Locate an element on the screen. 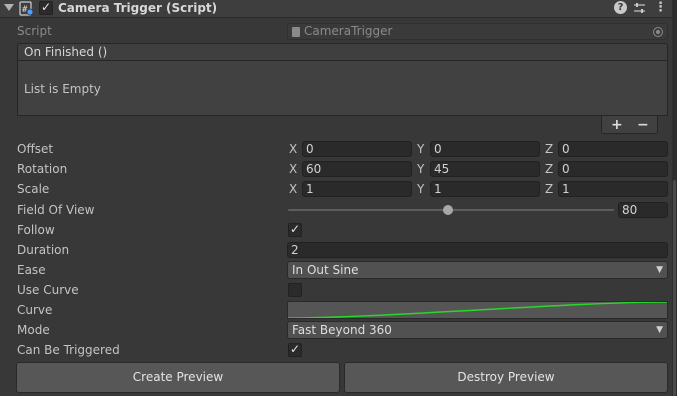 The image size is (677, 396). ease-dropdown: In Out Sine ▼ is located at coordinates (477, 270).